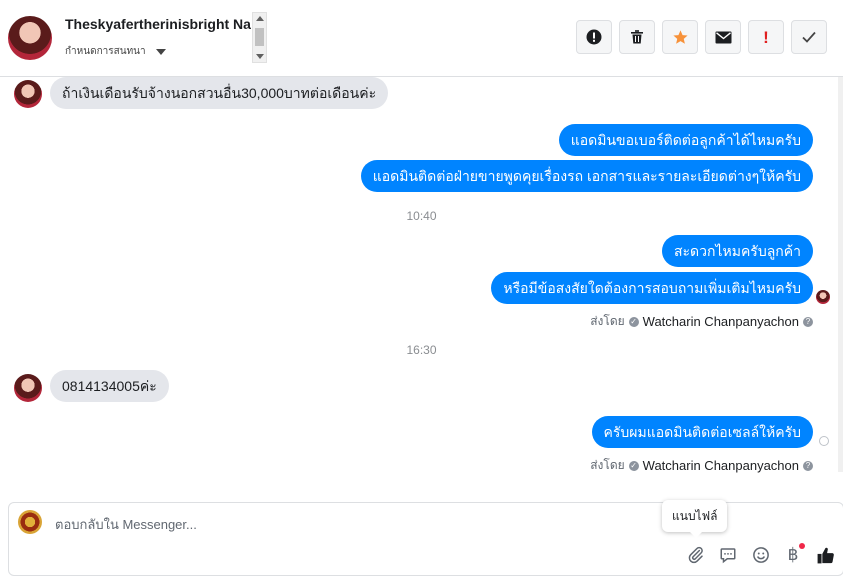  I want to click on emoji-button, so click(761, 555).